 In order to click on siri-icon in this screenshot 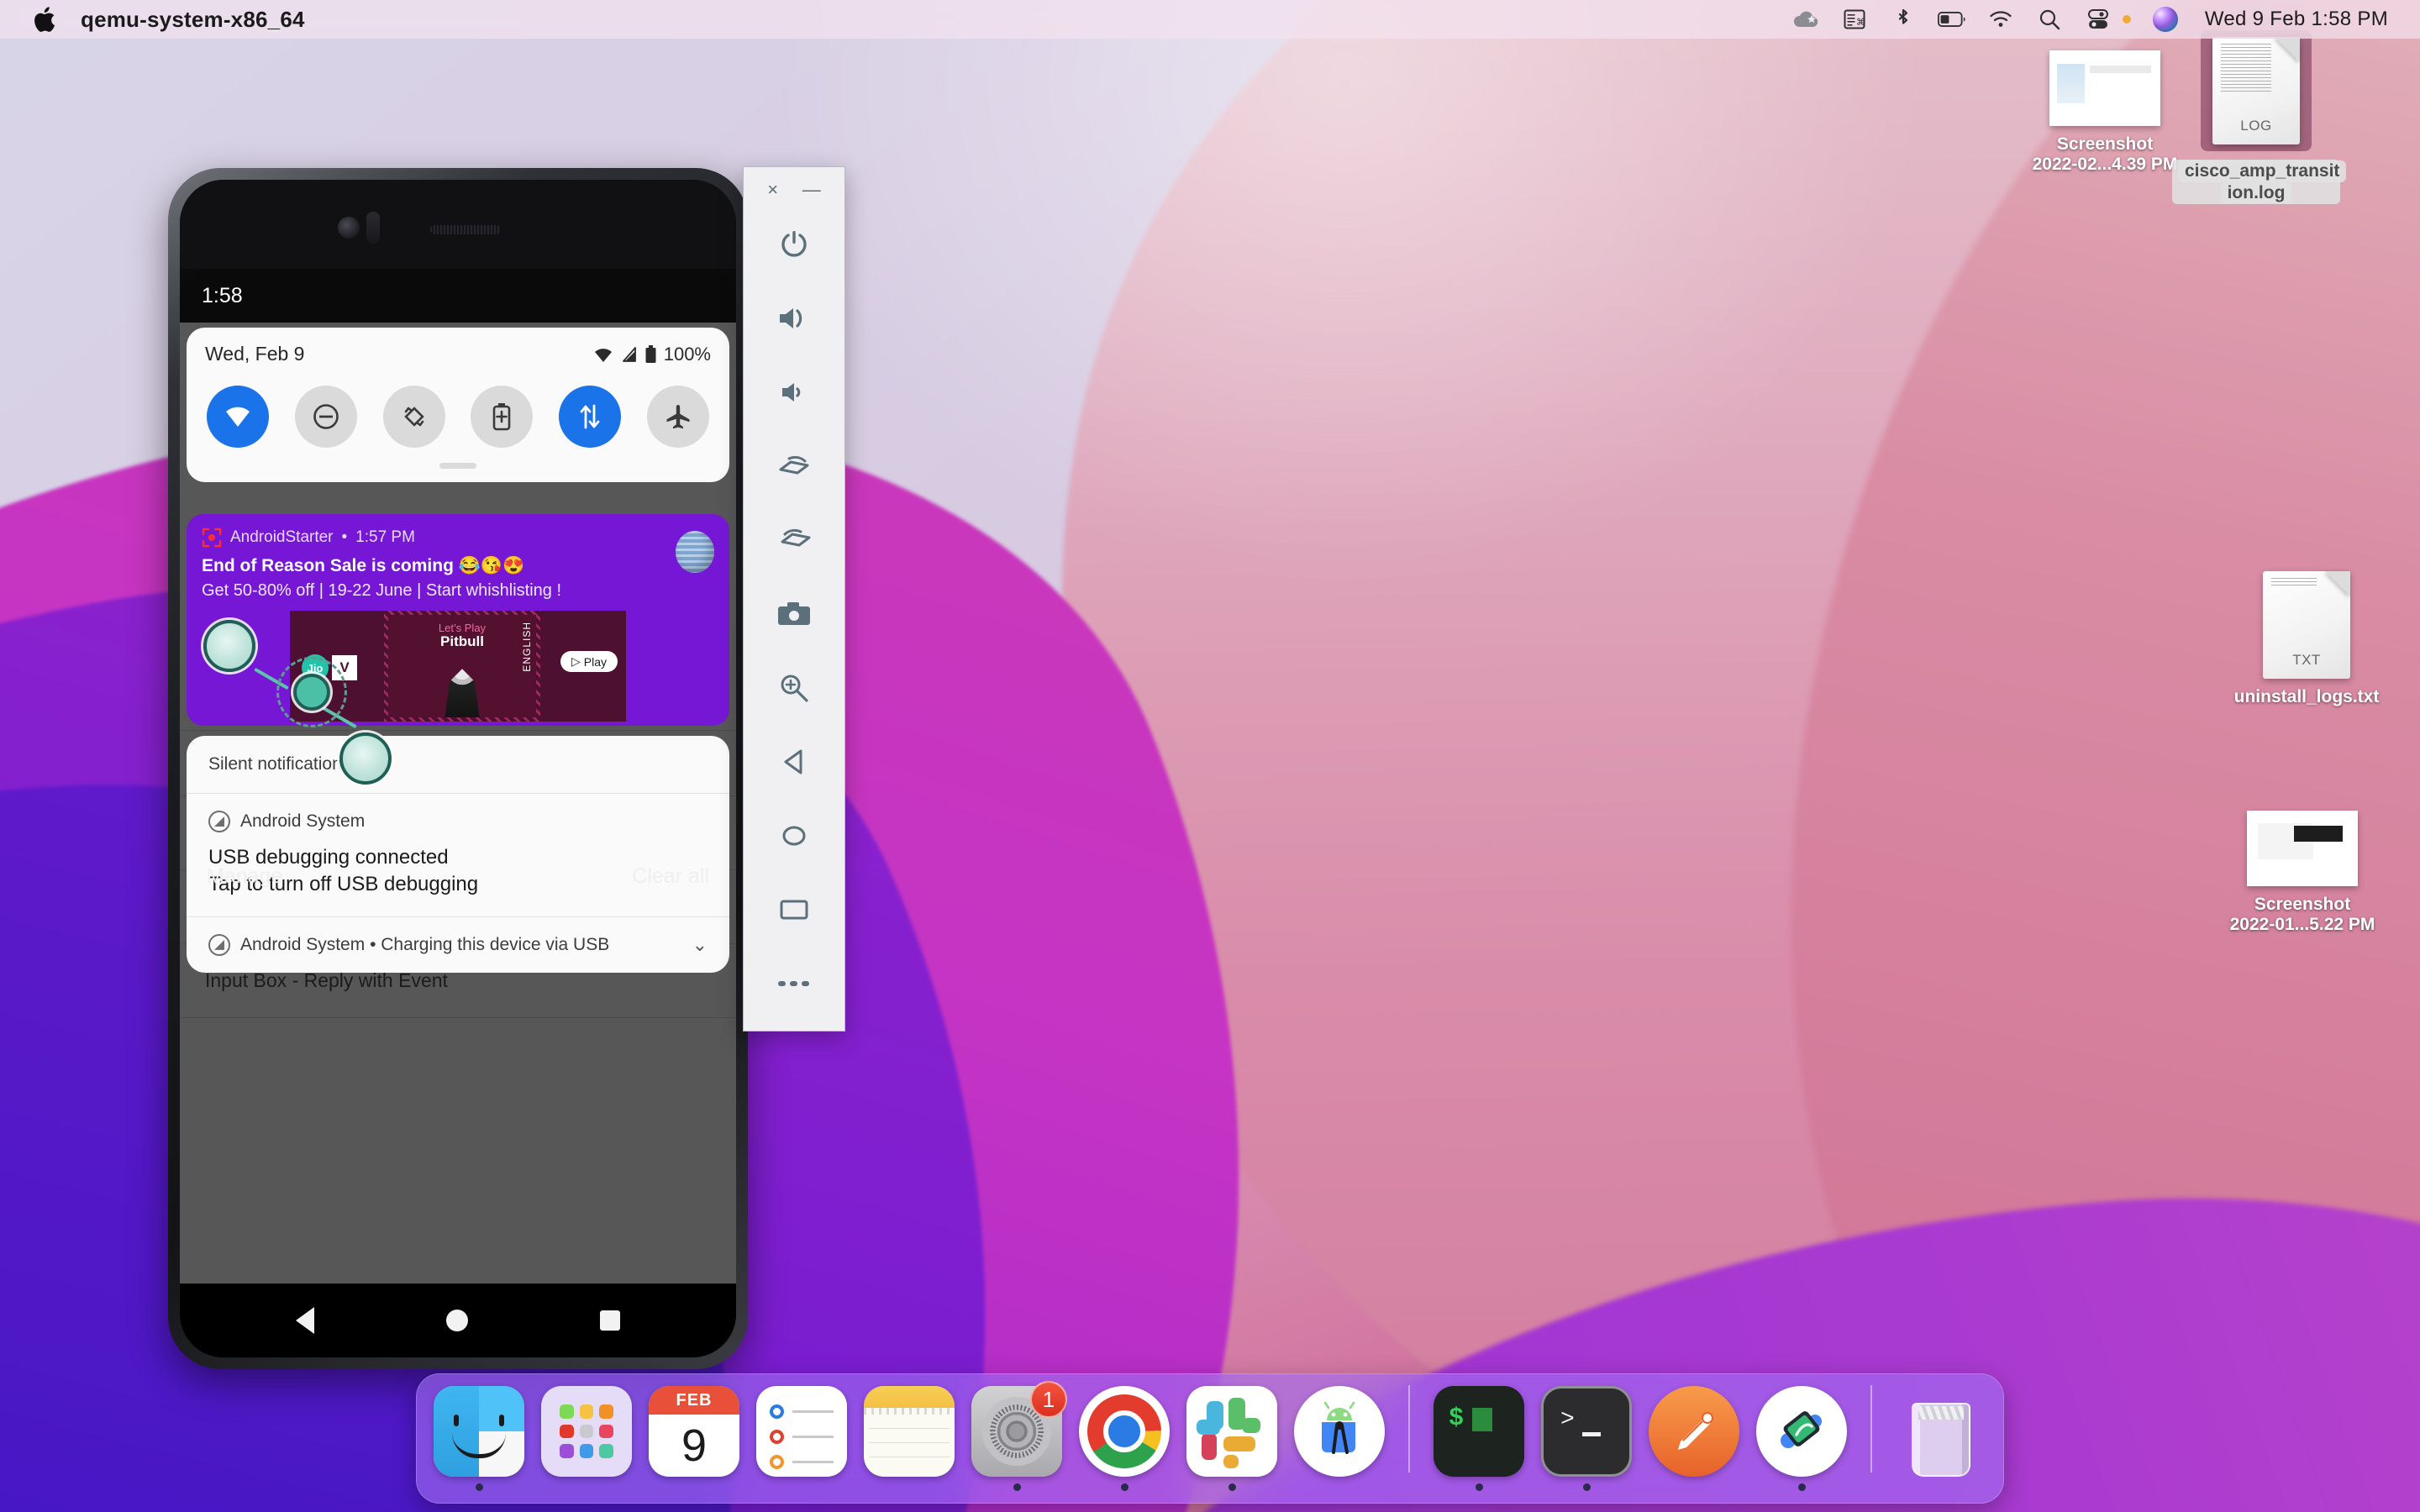, I will do `click(2165, 19)`.